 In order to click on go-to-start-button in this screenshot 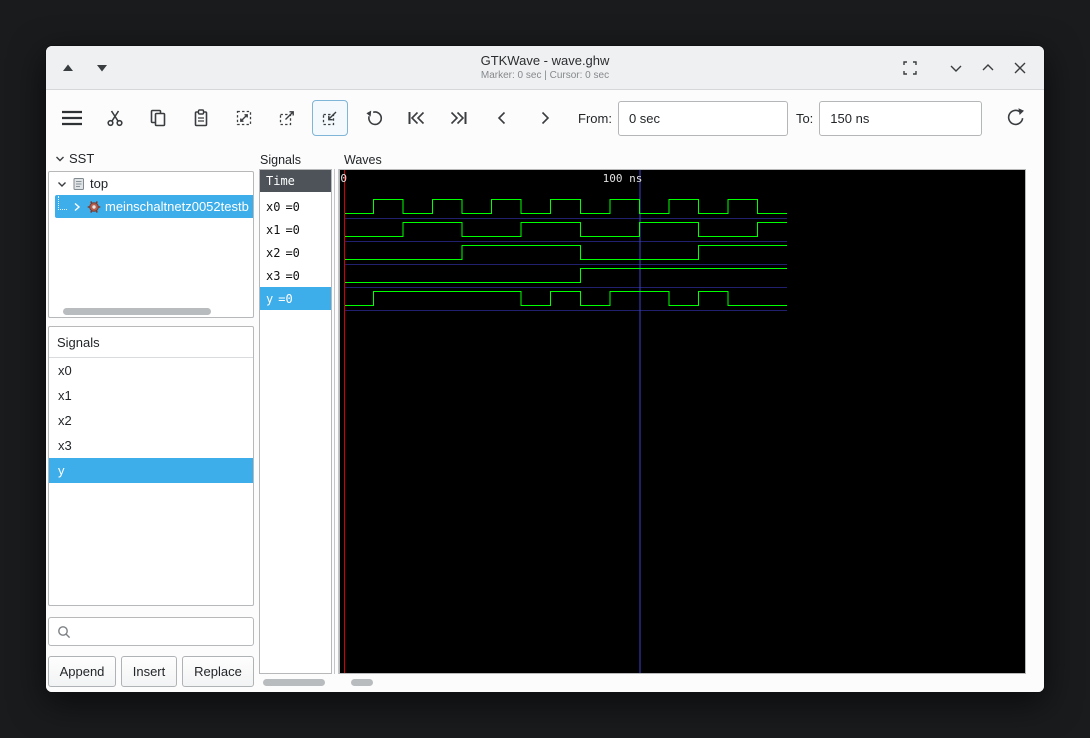, I will do `click(416, 118)`.